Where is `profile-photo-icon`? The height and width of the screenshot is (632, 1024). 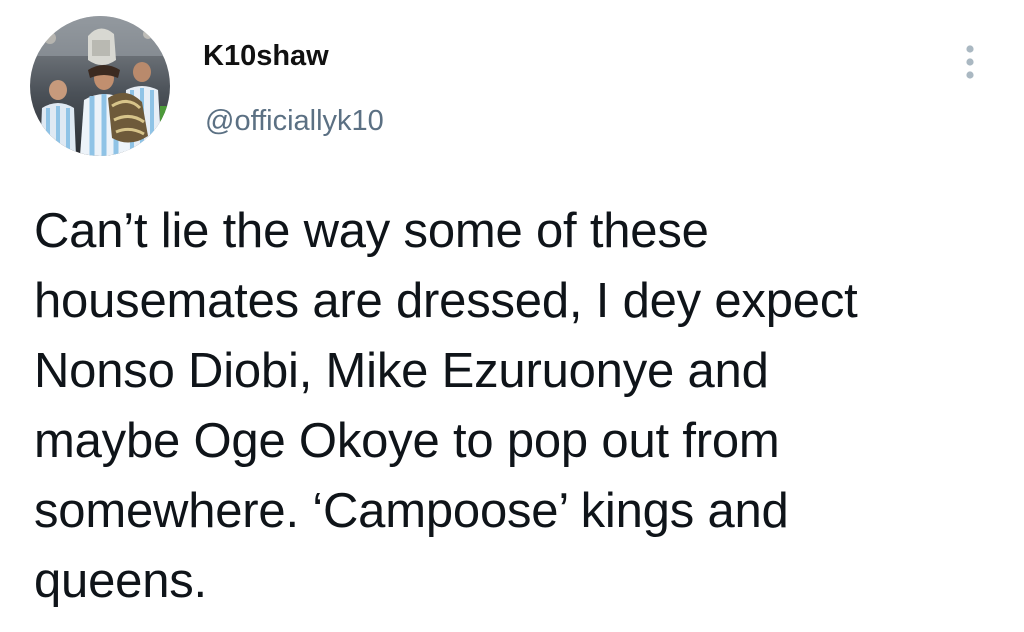
profile-photo-icon is located at coordinates (100, 86).